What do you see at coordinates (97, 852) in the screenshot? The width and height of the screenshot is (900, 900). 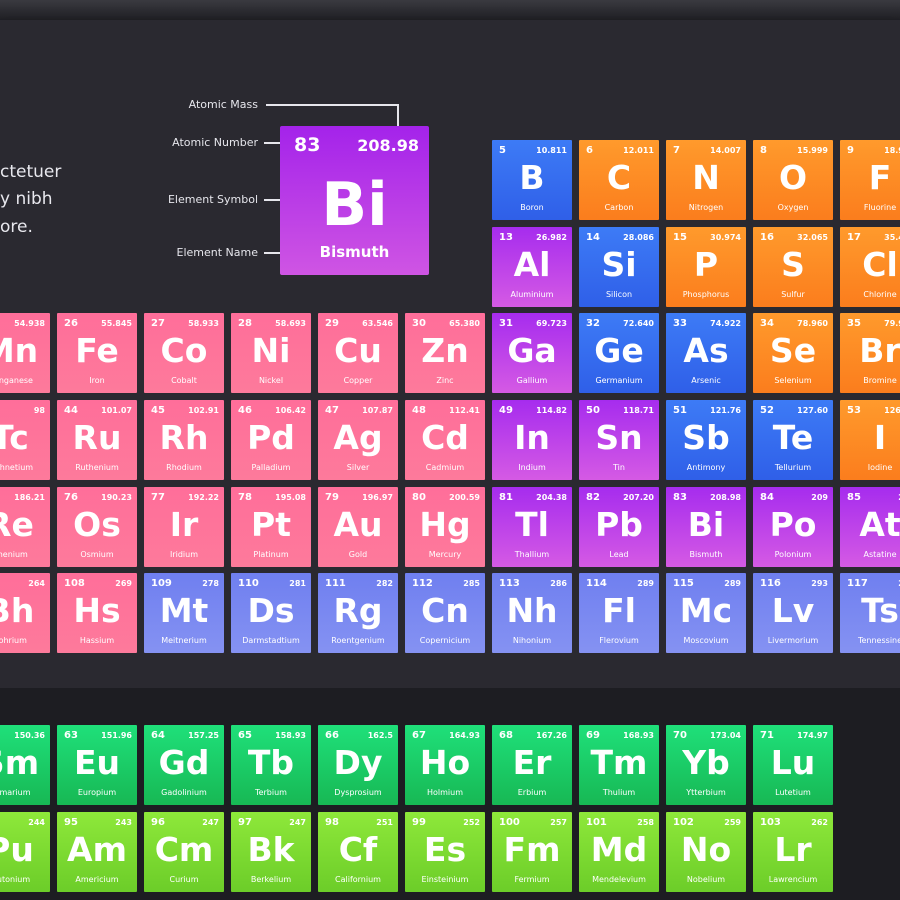 I see `element-tile-am: 95 243 Am Americium` at bounding box center [97, 852].